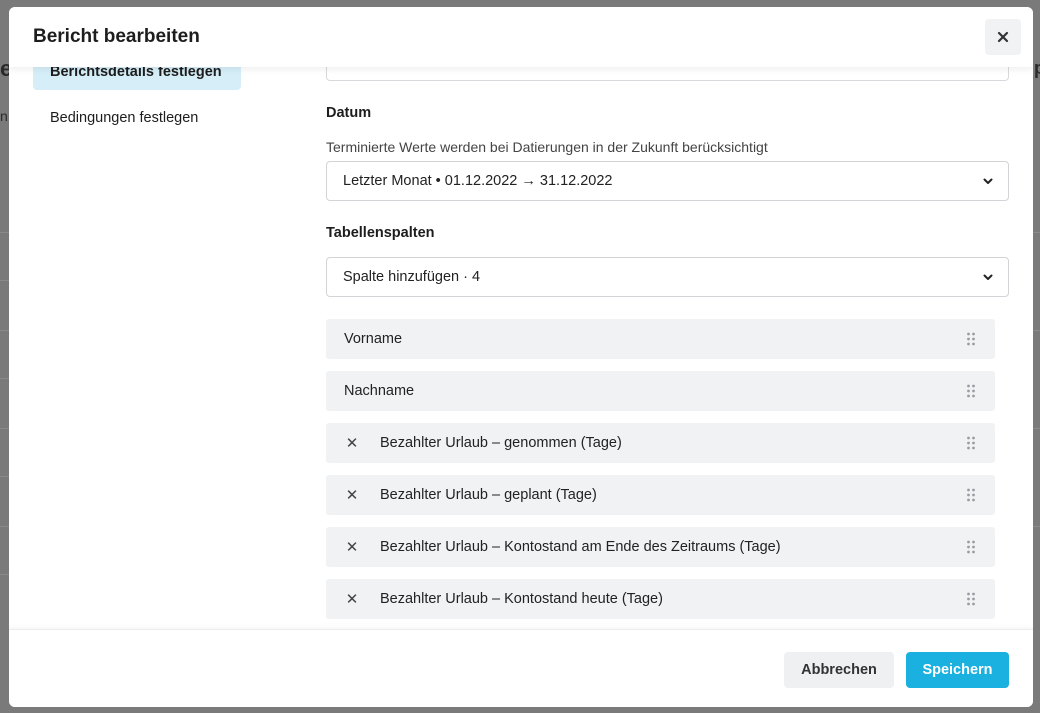  I want to click on date-range-select: Letzter Monat • 01.12.2022 → 31.12.2022, so click(667, 181).